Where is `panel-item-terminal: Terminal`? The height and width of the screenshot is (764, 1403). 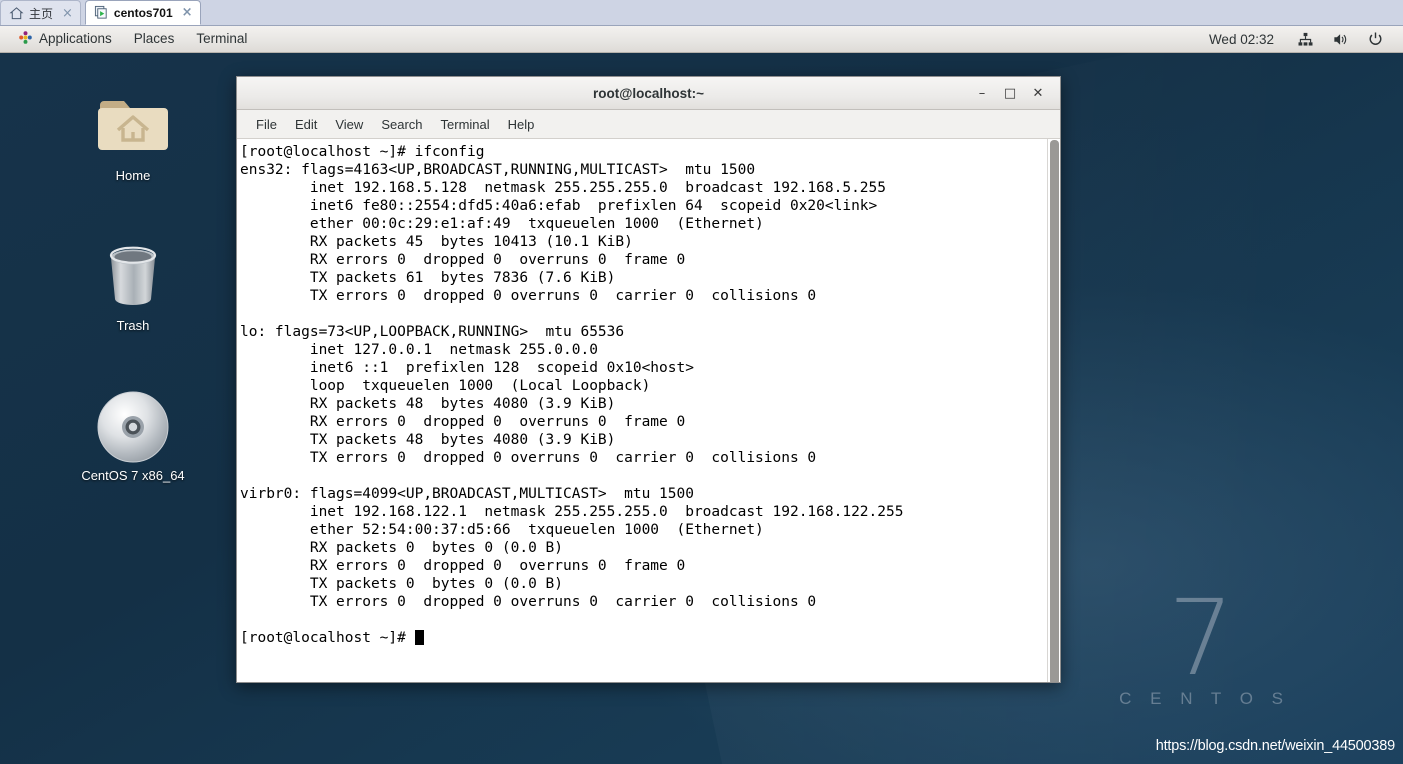 panel-item-terminal: Terminal is located at coordinates (221, 39).